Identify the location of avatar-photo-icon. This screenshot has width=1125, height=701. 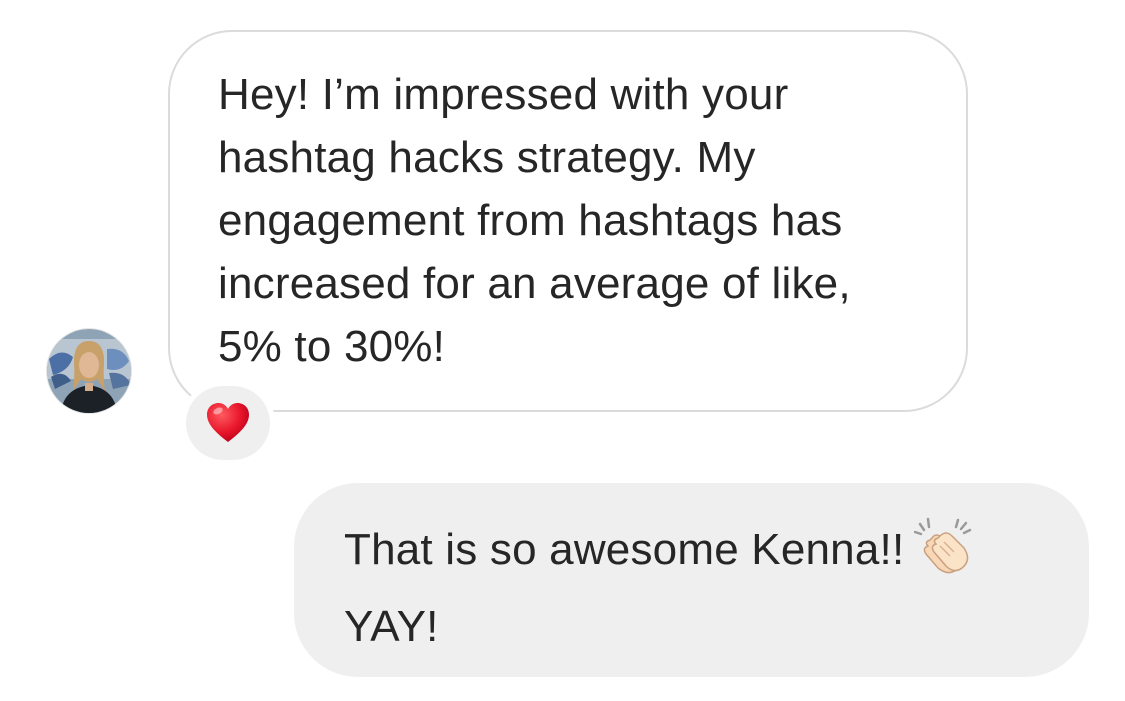
(89, 371).